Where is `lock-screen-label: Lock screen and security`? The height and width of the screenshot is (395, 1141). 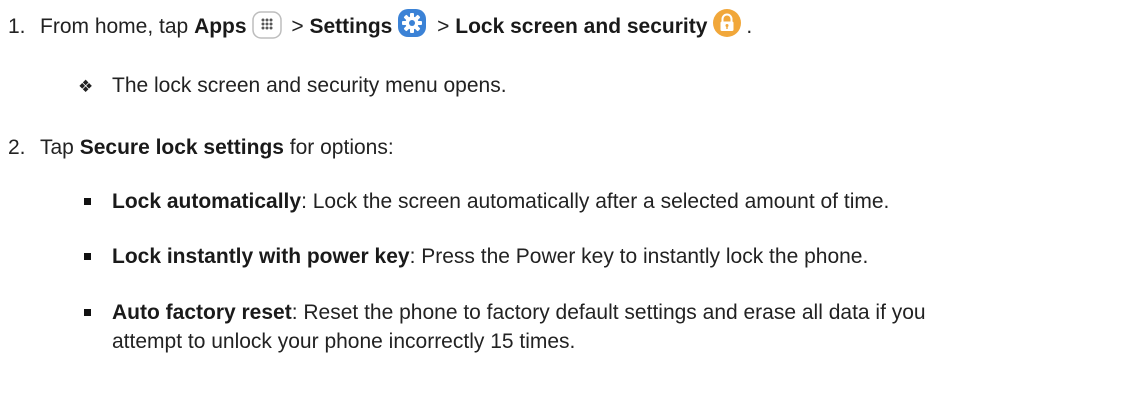
lock-screen-label: Lock screen and security is located at coordinates (581, 26).